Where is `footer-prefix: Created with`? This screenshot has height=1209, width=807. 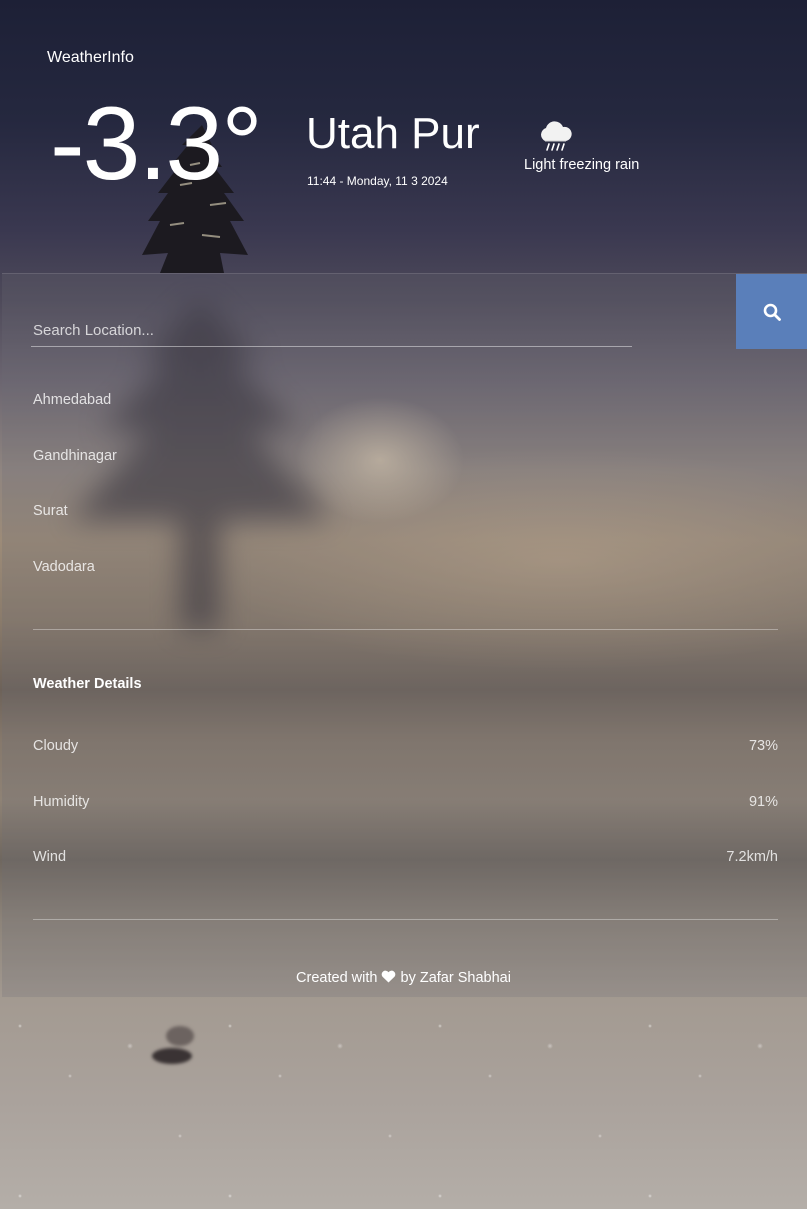 footer-prefix: Created with is located at coordinates (337, 978).